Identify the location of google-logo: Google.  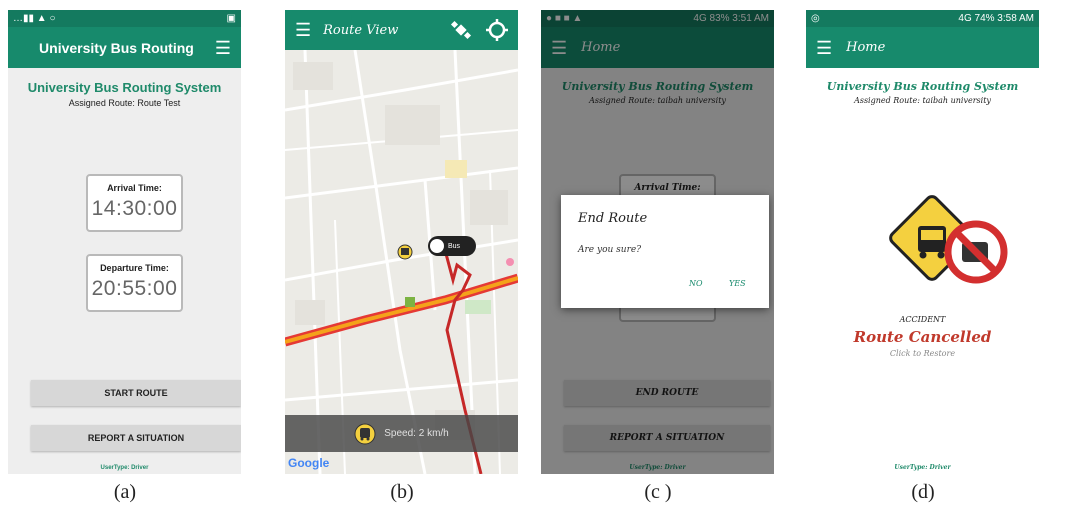
(308, 463).